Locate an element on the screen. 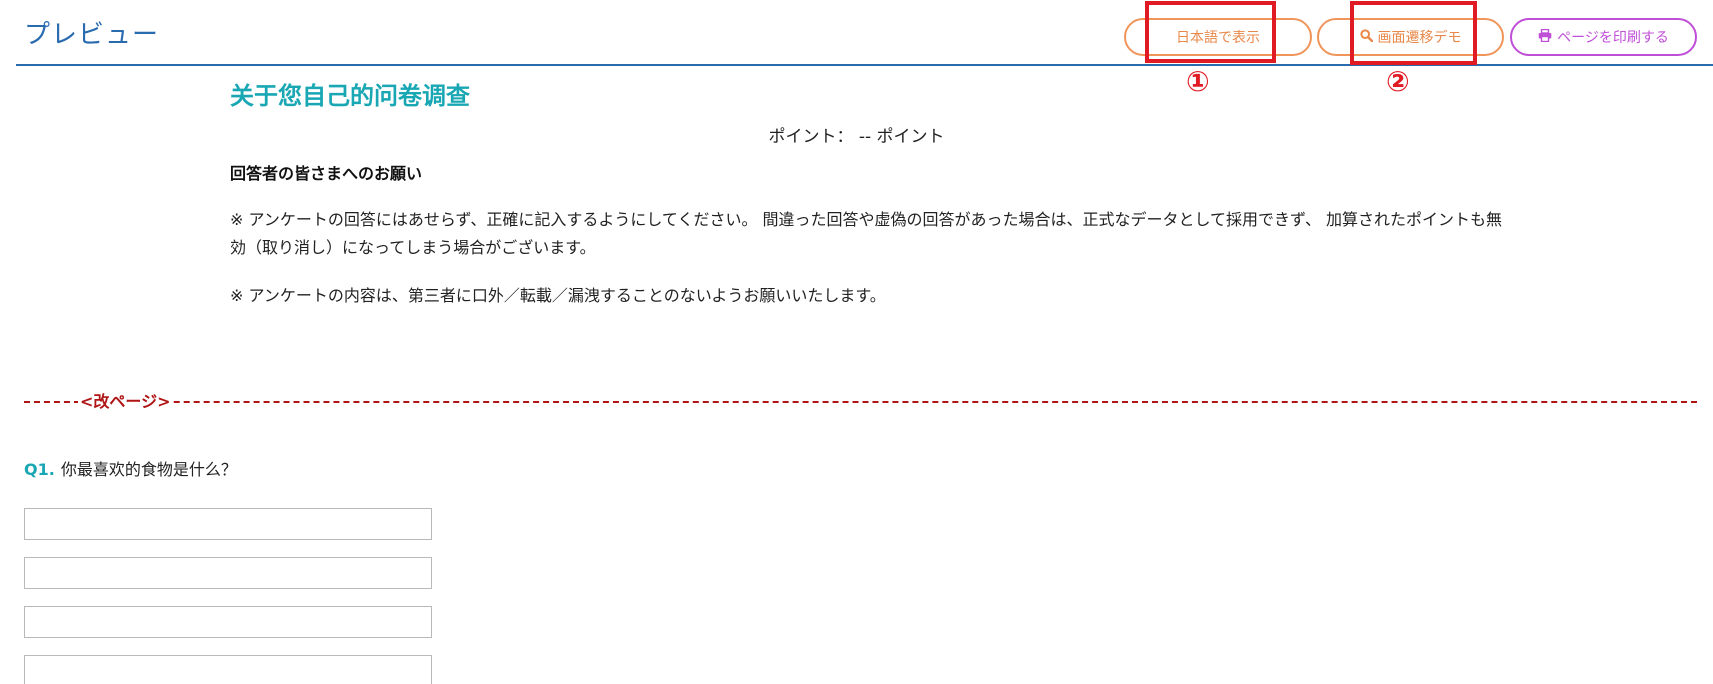  points-display: ポイント： -- ポイント is located at coordinates (856, 137).